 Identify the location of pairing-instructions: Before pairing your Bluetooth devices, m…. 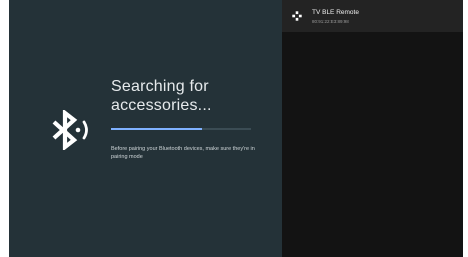
(183, 153).